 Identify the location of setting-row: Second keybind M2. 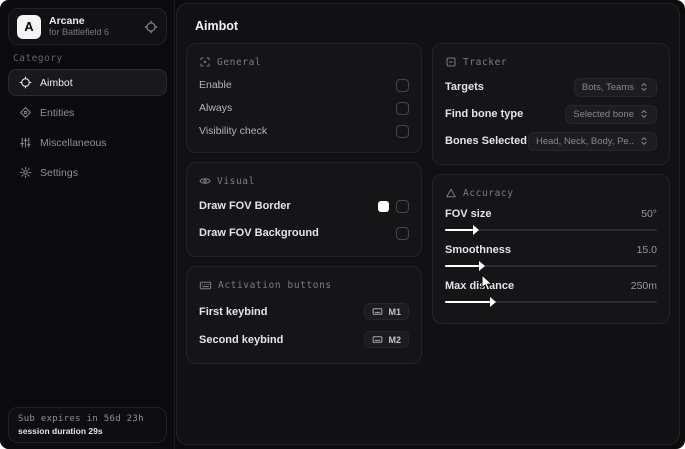
(304, 339).